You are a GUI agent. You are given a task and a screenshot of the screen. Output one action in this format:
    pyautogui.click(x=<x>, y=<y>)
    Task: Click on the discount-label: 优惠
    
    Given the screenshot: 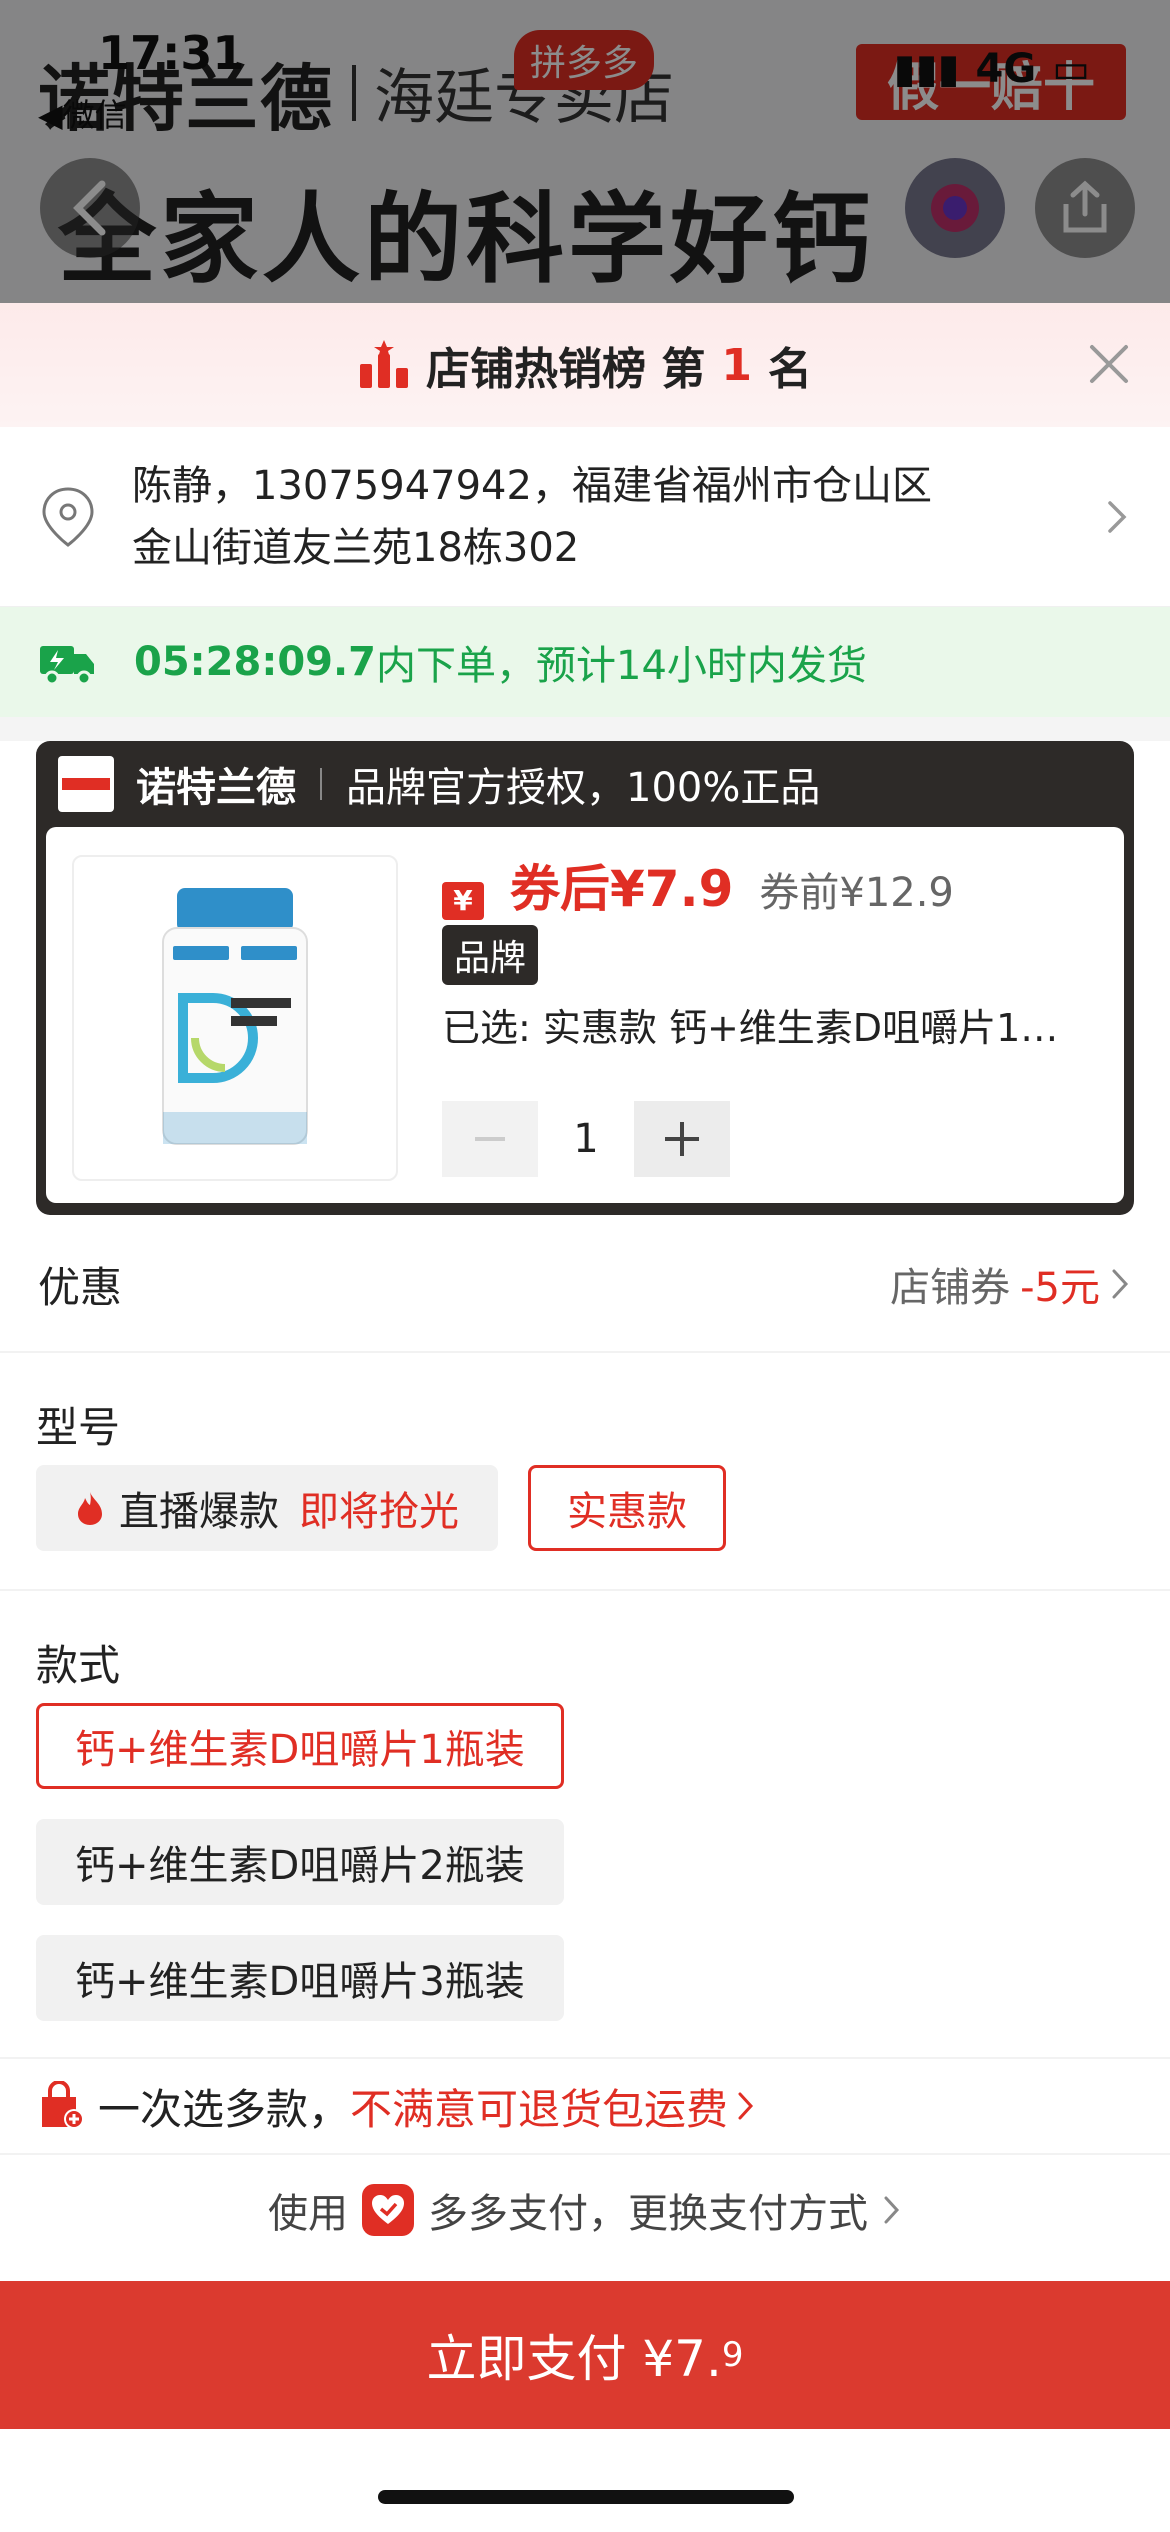 What is the action you would take?
    pyautogui.click(x=80, y=1287)
    